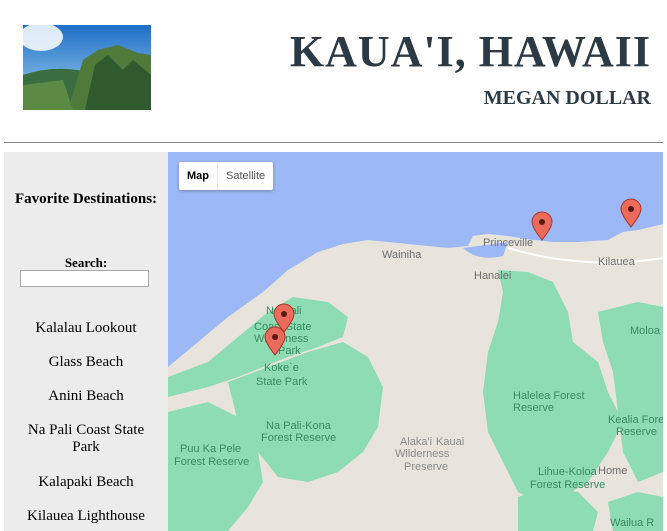 Image resolution: width=667 pixels, height=531 pixels. What do you see at coordinates (282, 382) in the screenshot?
I see `label-kokee-2: State Park` at bounding box center [282, 382].